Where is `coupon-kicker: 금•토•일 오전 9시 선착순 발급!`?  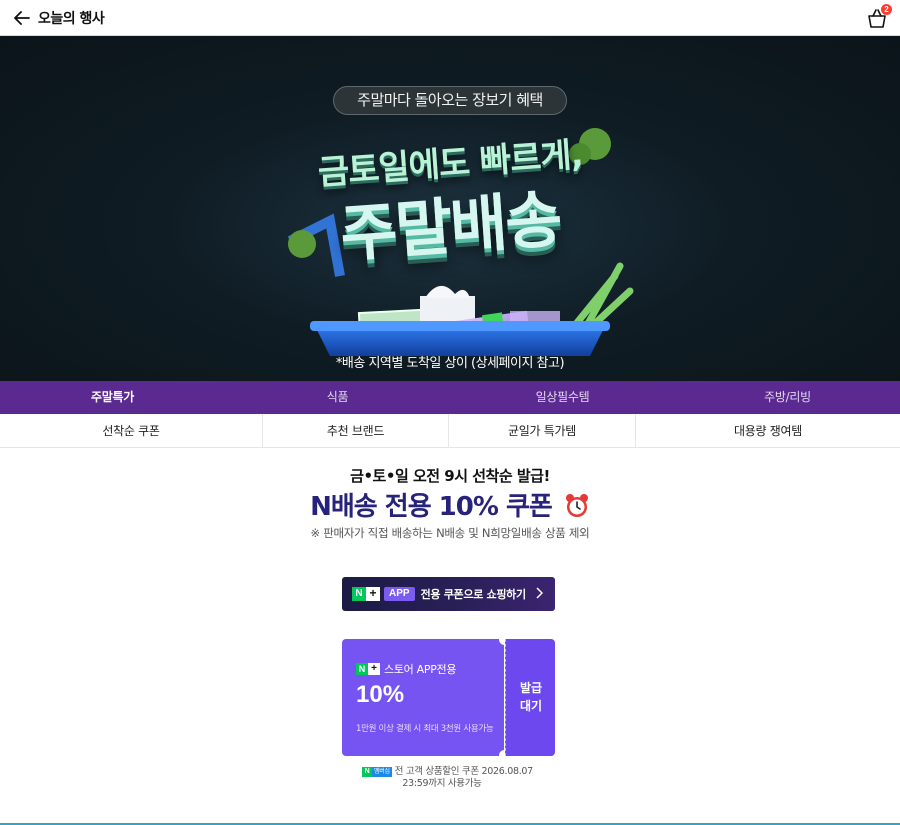
coupon-kicker: 금•토•일 오전 9시 선착순 발급! is located at coordinates (450, 476).